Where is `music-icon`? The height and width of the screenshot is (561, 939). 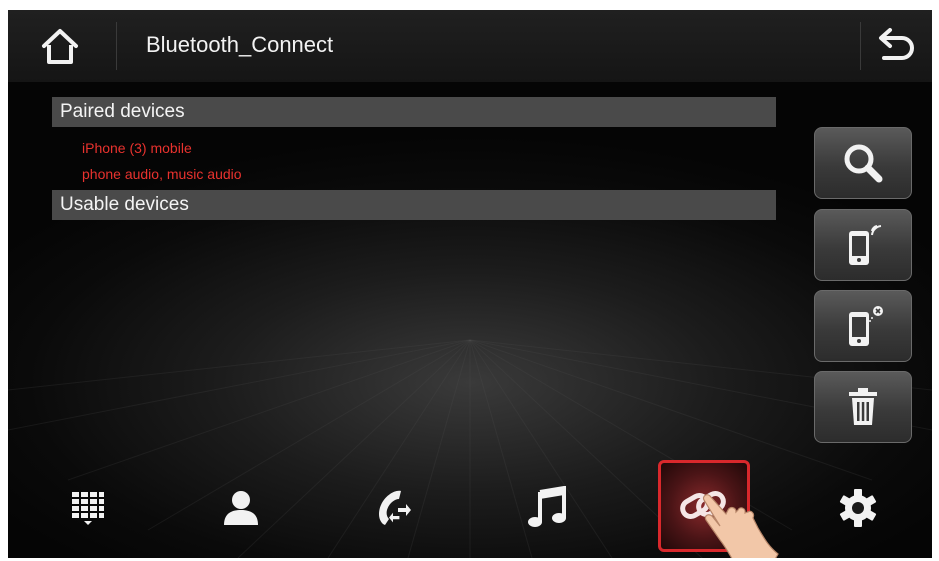
music-icon is located at coordinates (547, 506).